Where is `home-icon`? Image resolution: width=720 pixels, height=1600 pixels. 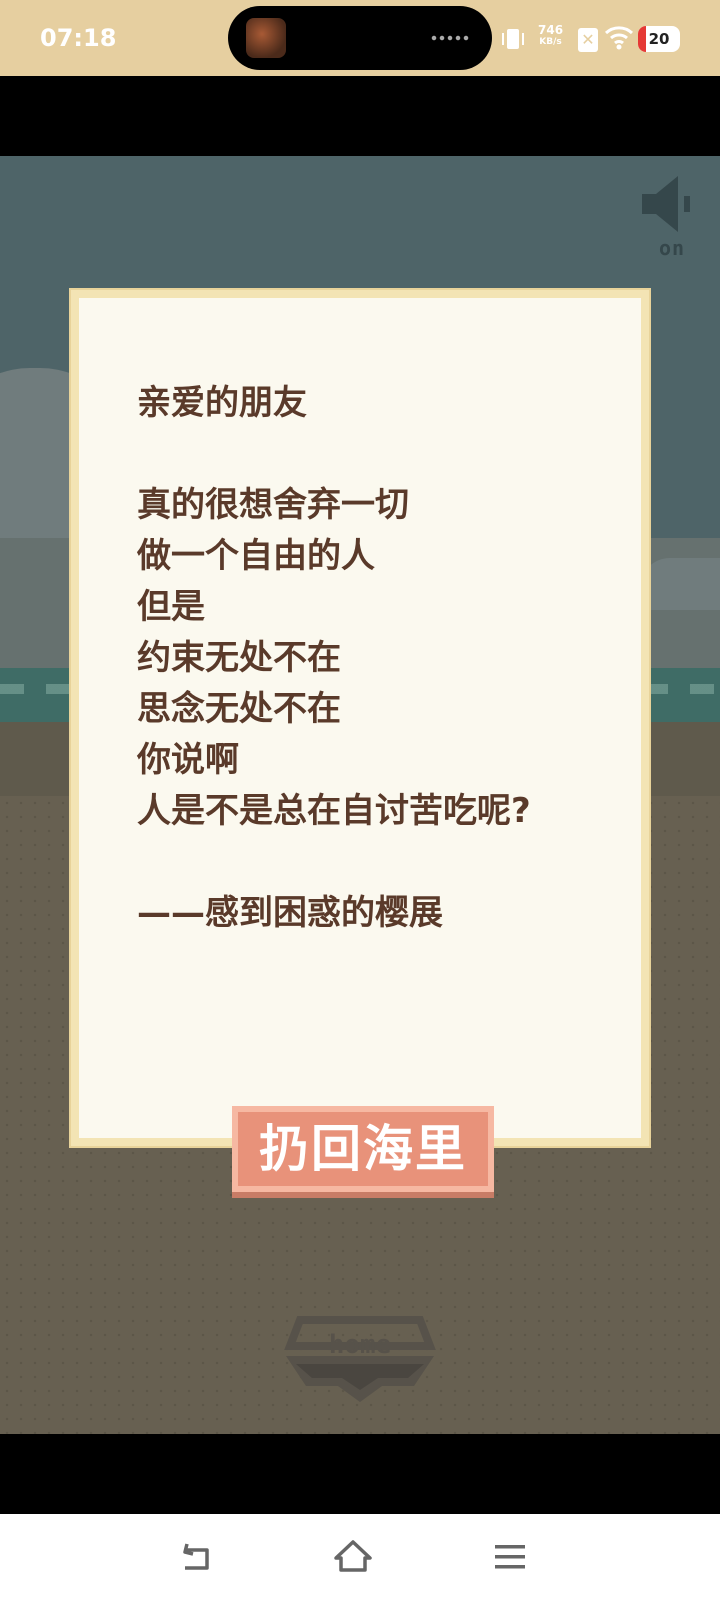 home-icon is located at coordinates (353, 1557).